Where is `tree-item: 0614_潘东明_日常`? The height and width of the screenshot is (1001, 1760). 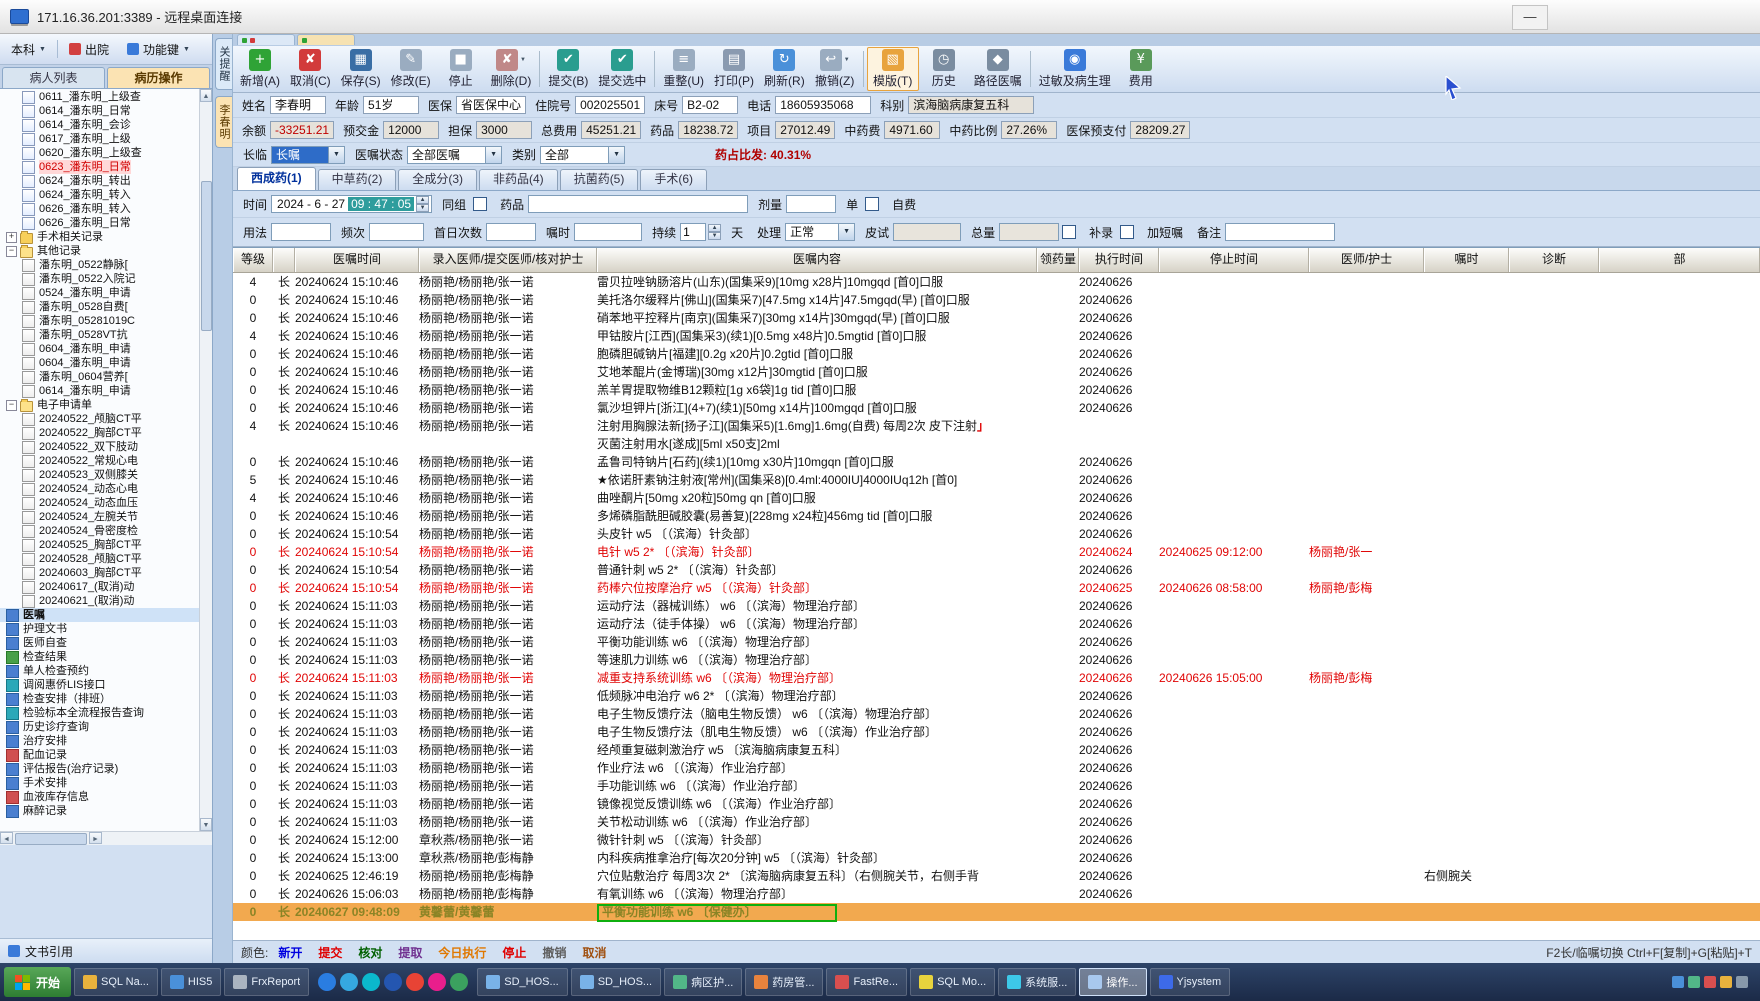
tree-item: 0614_潘东明_日常 is located at coordinates (99, 111).